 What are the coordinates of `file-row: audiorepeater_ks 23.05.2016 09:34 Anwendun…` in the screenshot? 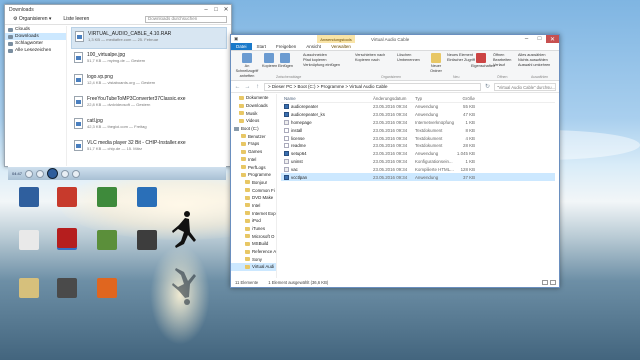 It's located at (418, 115).